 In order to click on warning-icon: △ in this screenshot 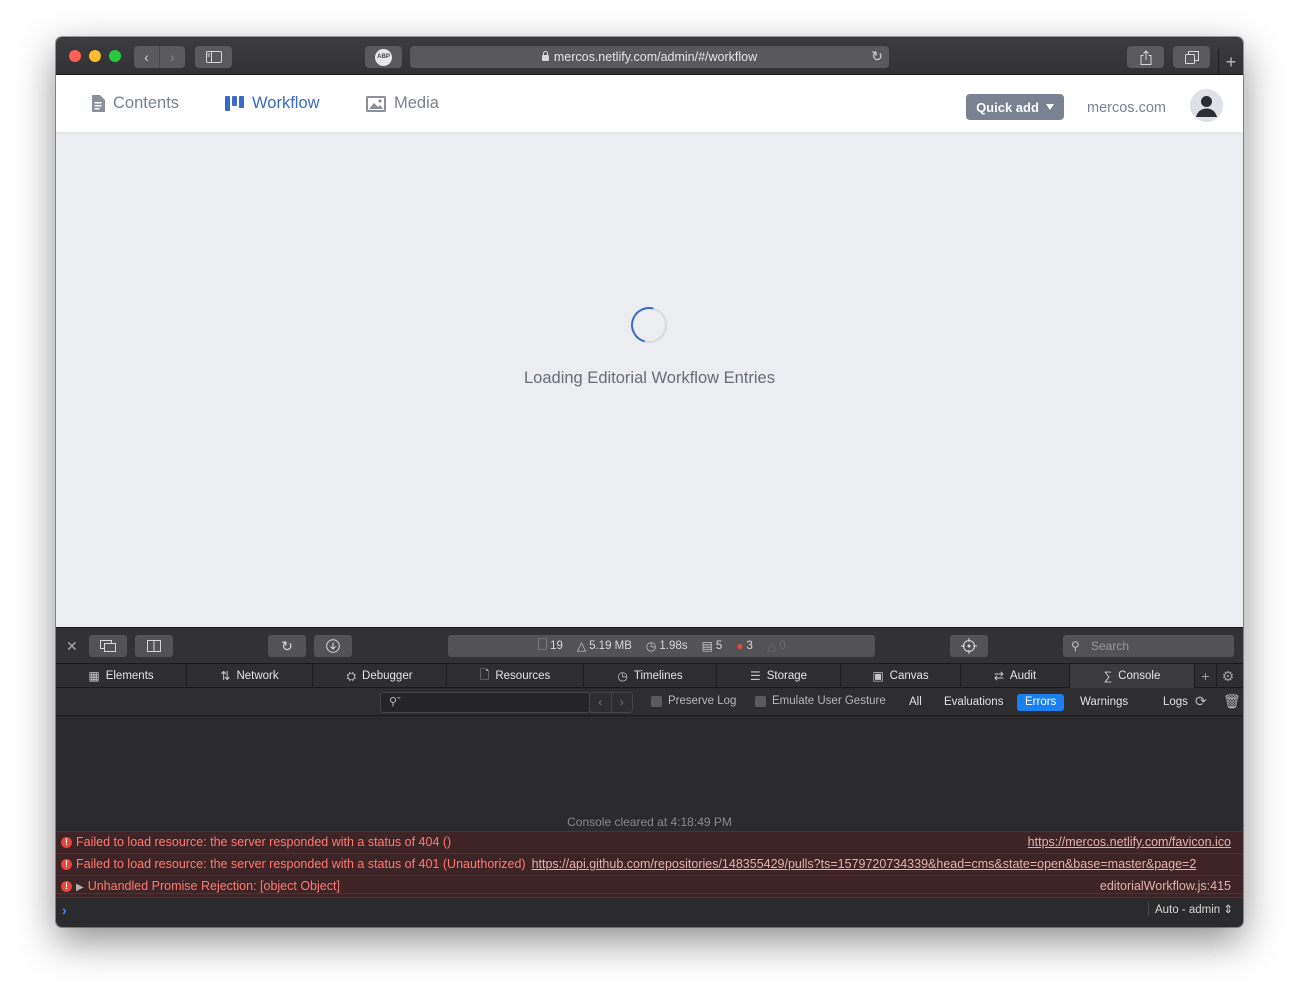, I will do `click(771, 646)`.